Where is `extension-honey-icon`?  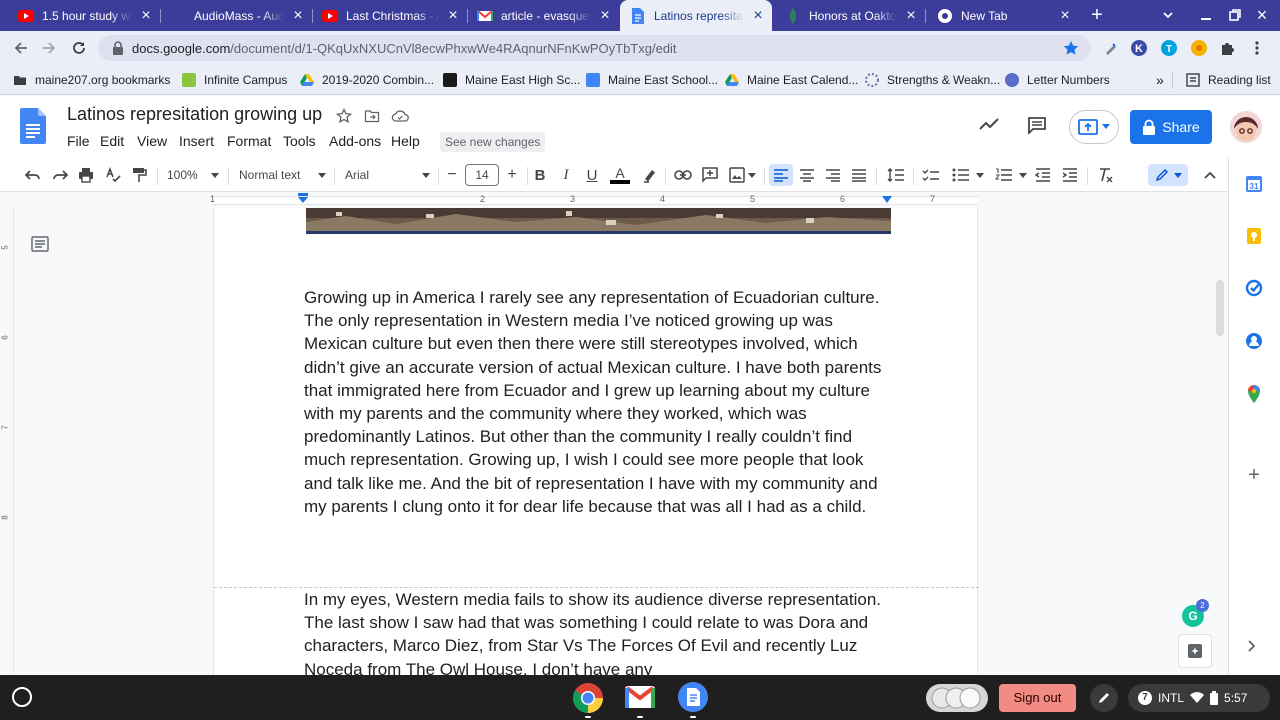
extension-honey-icon is located at coordinates (1199, 48).